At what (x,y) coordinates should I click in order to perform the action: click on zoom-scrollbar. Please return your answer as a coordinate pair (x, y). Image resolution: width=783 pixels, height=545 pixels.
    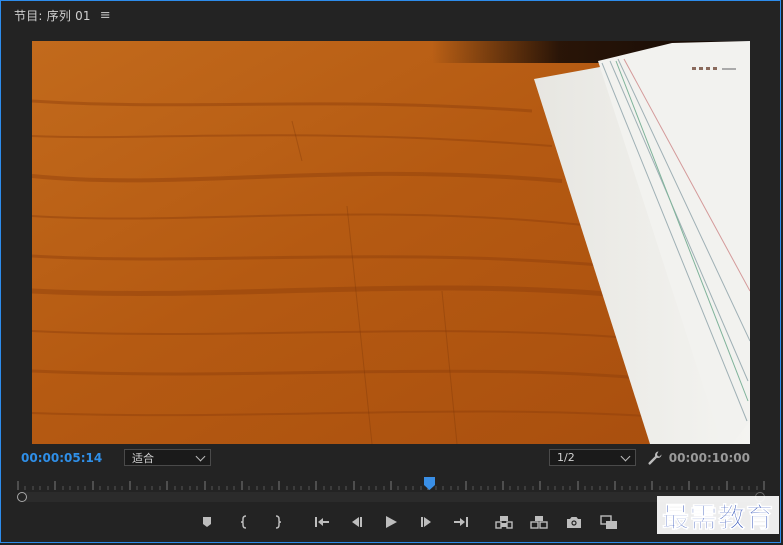
    Looking at the image, I should click on (389, 497).